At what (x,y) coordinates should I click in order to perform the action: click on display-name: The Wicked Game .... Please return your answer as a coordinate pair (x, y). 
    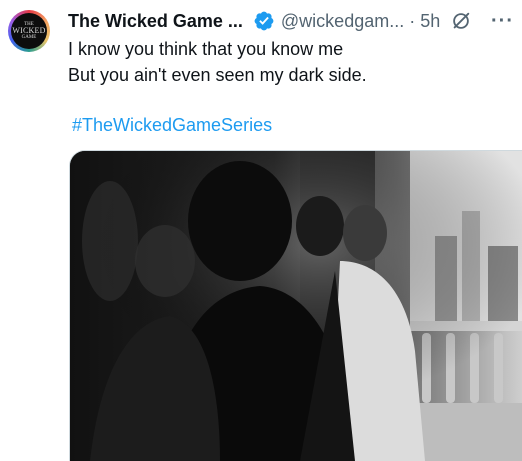
    Looking at the image, I should click on (155, 21).